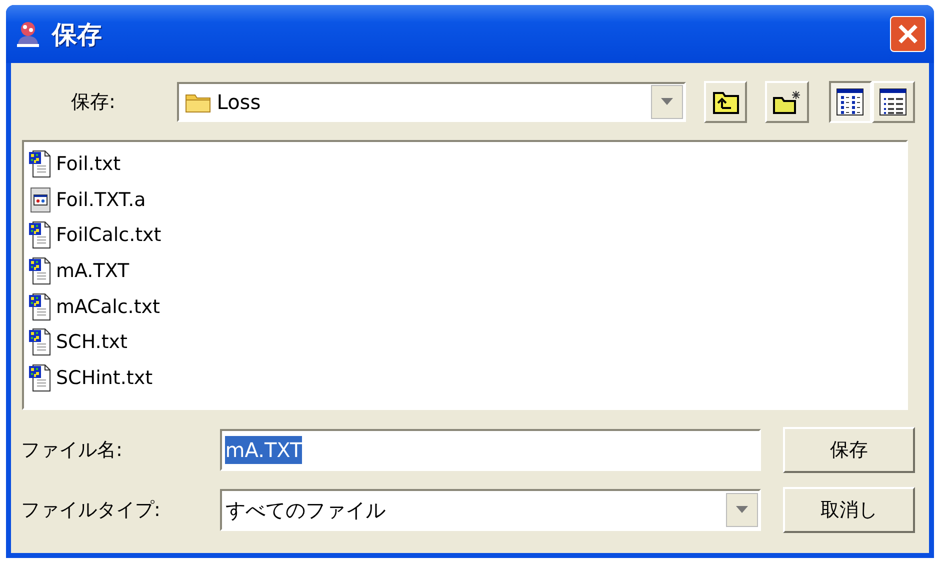 The image size is (939, 561). I want to click on window-title: 保存, so click(77, 34).